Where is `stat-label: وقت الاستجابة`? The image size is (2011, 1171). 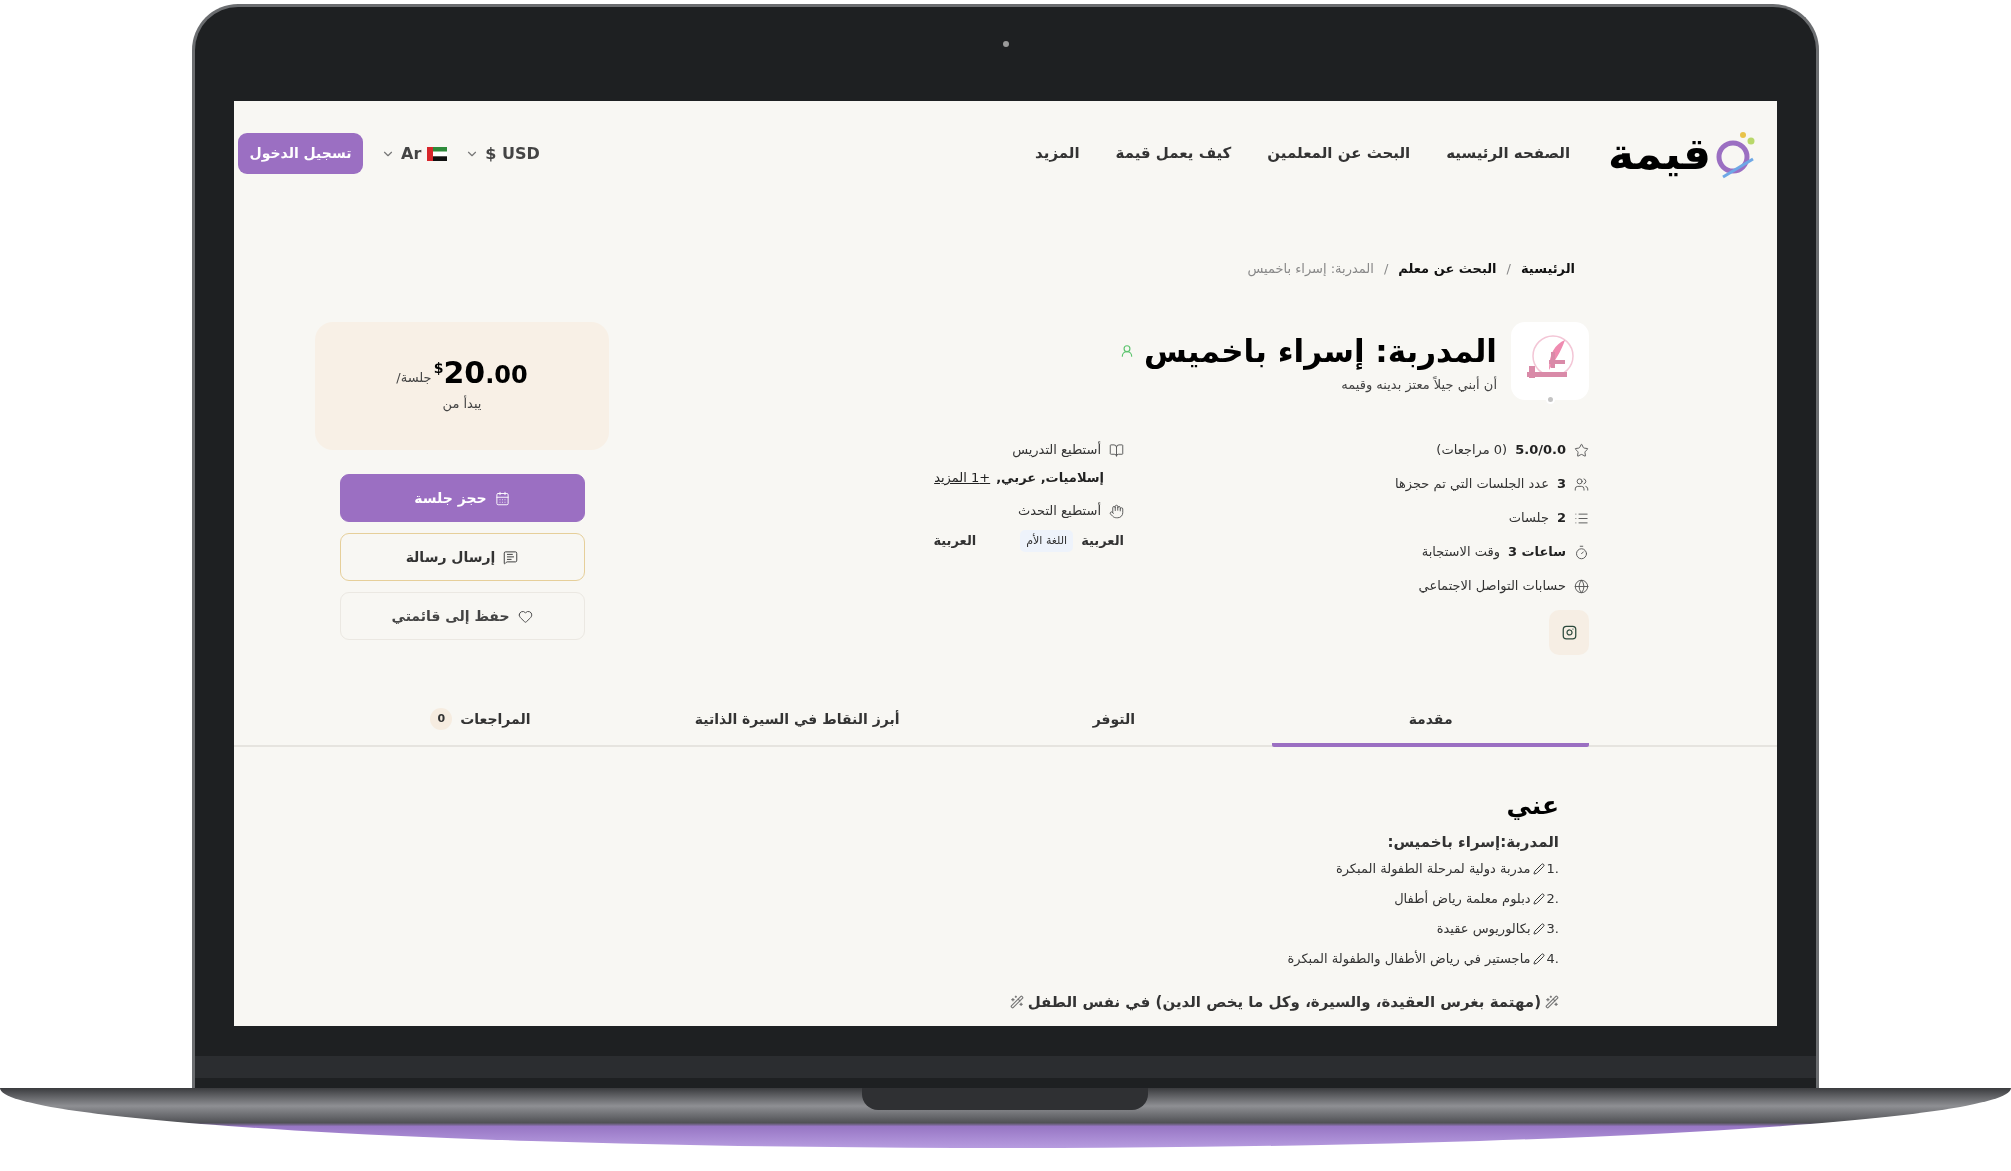 stat-label: وقت الاستجابة is located at coordinates (1460, 552).